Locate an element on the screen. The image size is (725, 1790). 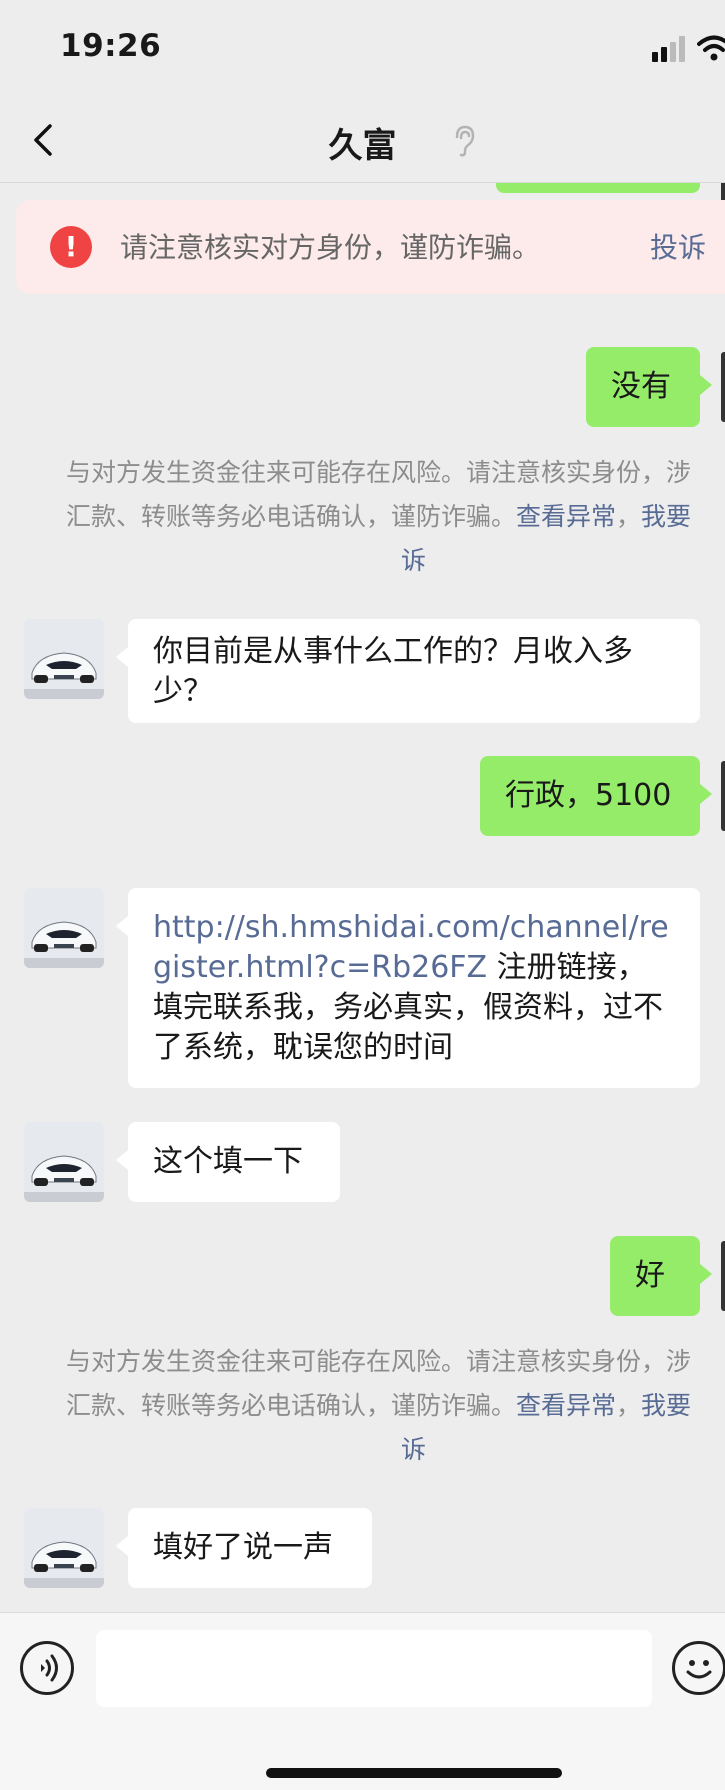
chat-title: 久富 is located at coordinates (362, 146).